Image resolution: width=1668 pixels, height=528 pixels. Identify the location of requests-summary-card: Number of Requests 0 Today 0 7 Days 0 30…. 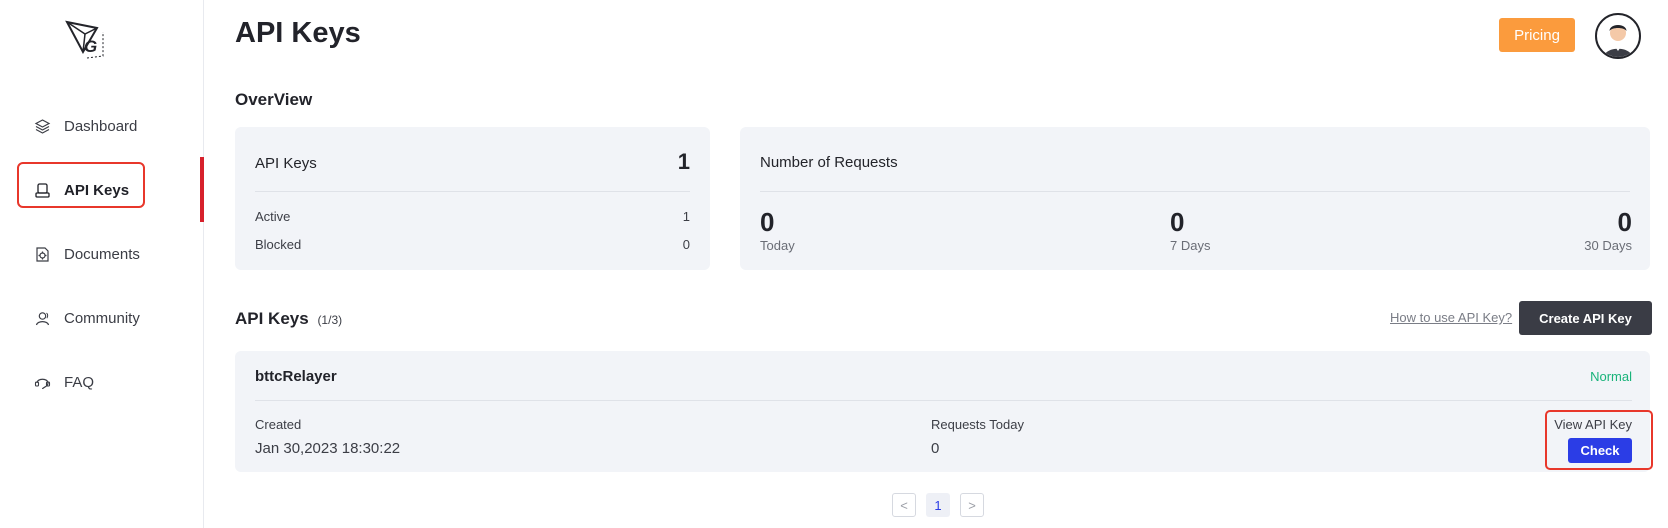
(1195, 198).